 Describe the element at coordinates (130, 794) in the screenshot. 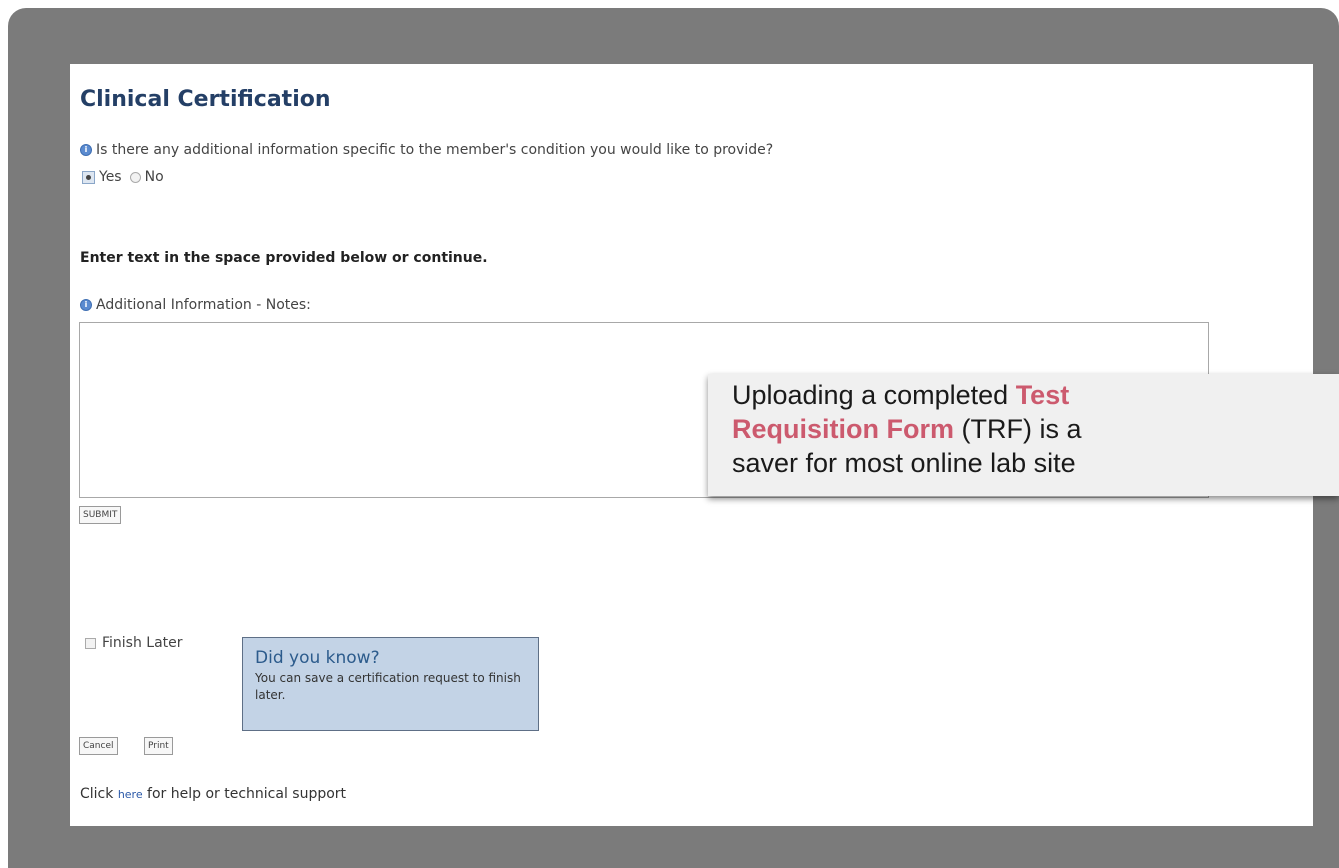

I see `help-link: here` at that location.